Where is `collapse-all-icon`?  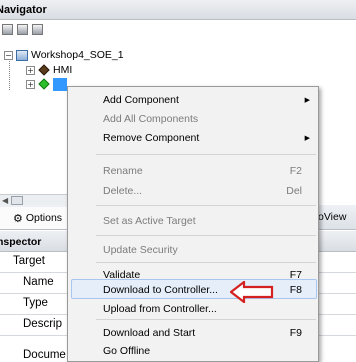 collapse-all-icon is located at coordinates (7, 29).